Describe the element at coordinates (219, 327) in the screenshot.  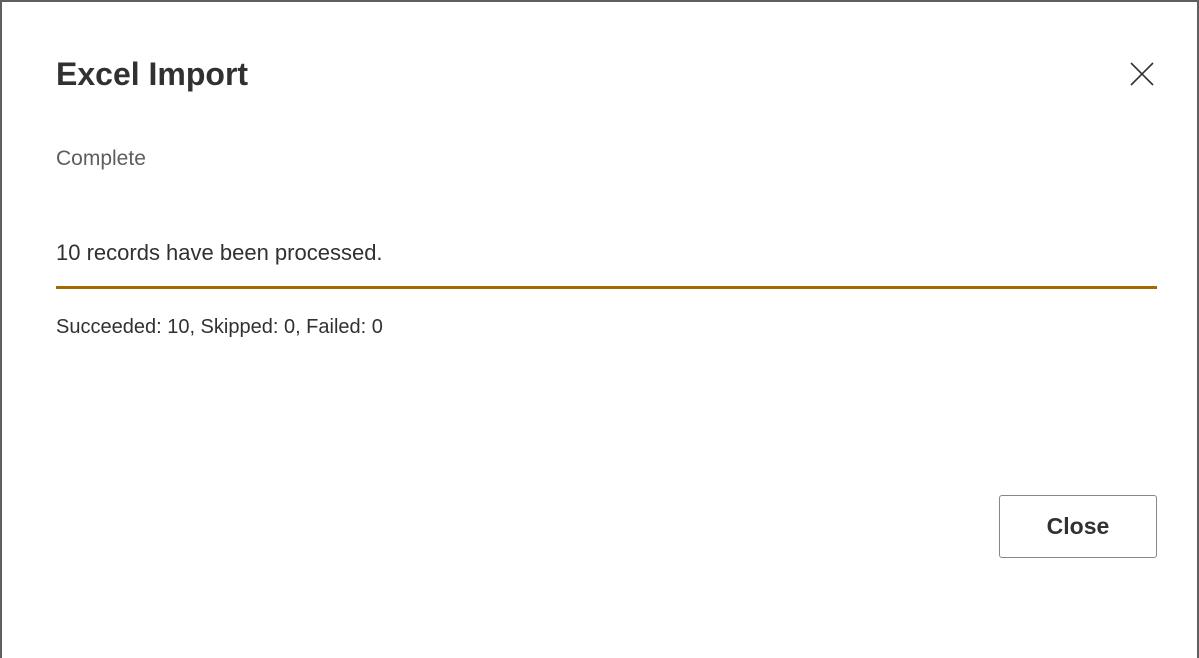
I see `import-summary: Succeeded: 10, Skipped: 0, Failed: 0` at that location.